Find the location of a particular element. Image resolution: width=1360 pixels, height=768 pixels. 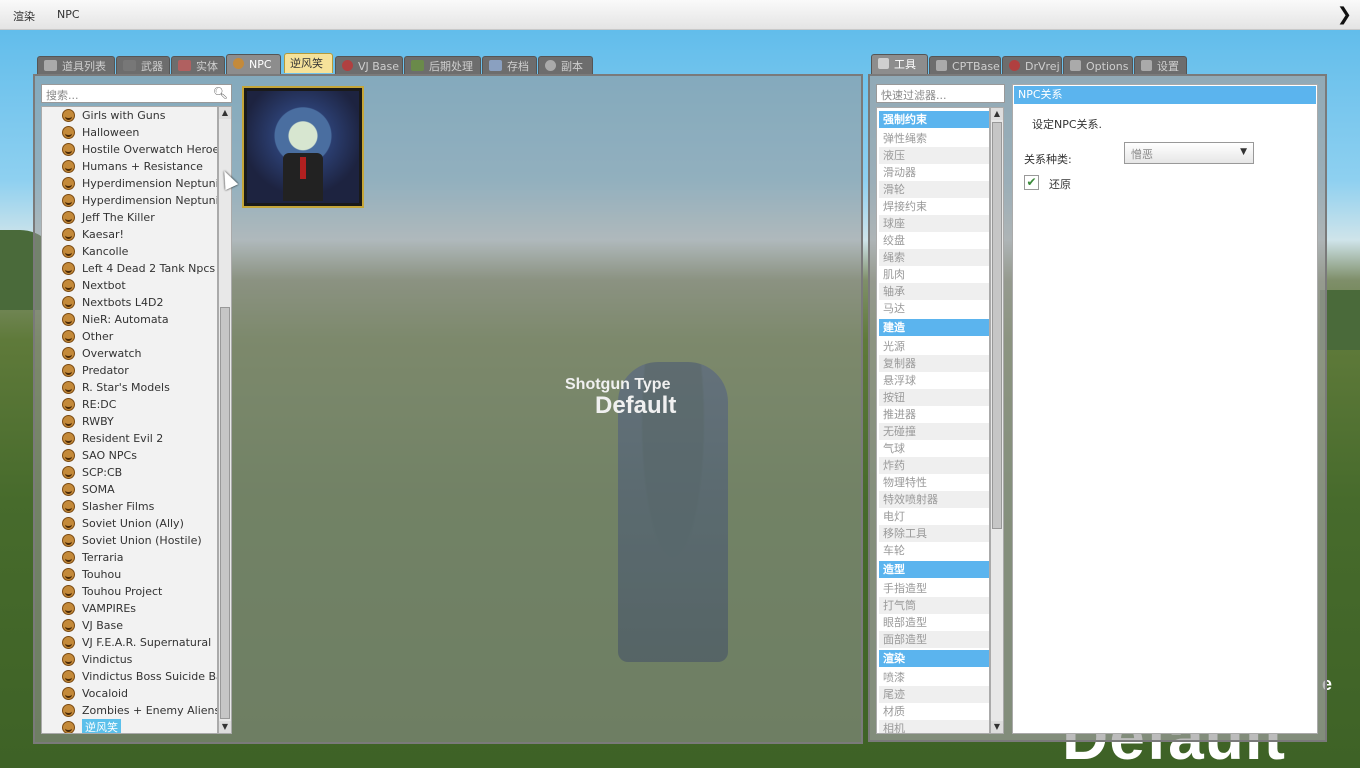

tool-item: 喷漆 is located at coordinates (934, 677).